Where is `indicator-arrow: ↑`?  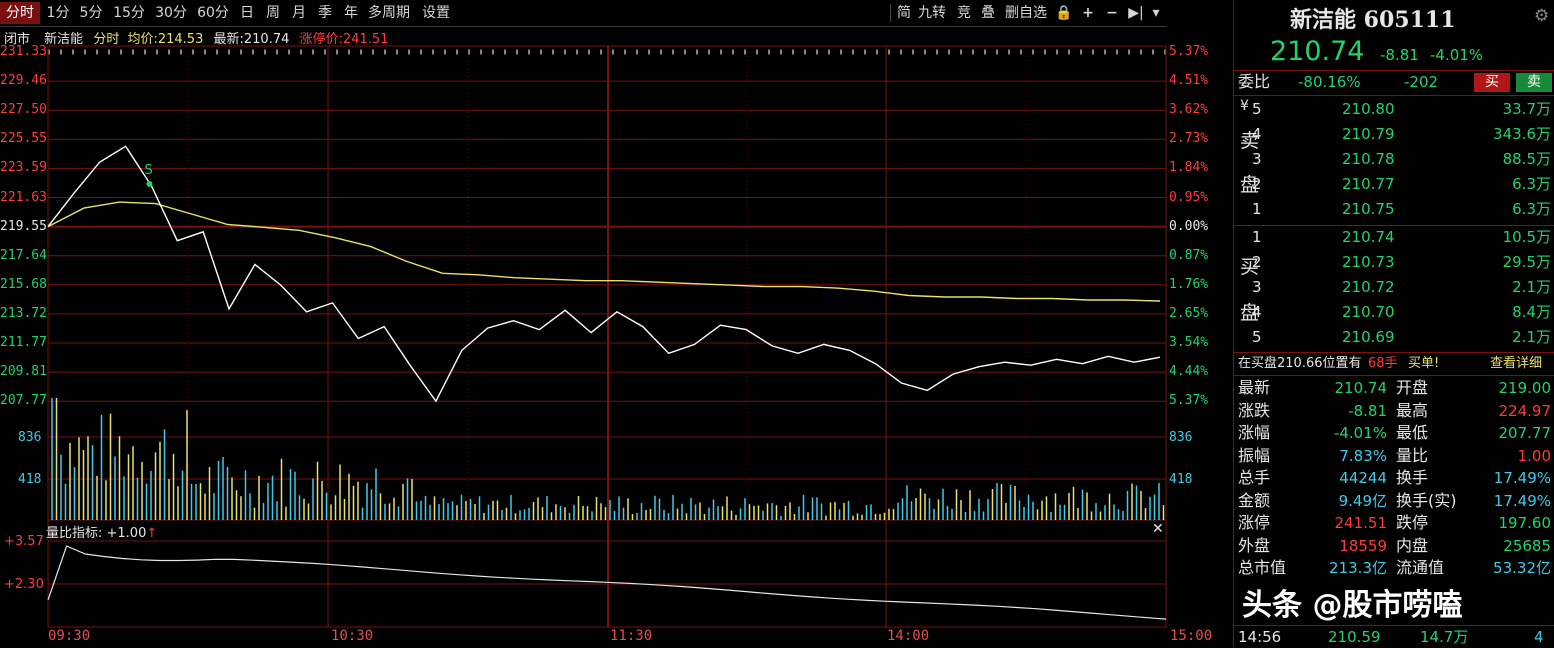
indicator-arrow: ↑ is located at coordinates (152, 533).